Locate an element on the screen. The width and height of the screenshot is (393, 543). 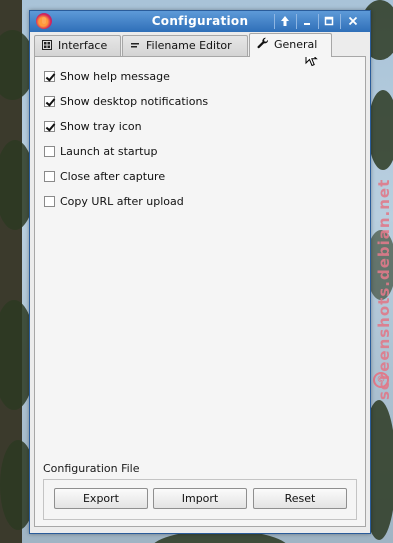
window-title: Configuration is located at coordinates (200, 21).